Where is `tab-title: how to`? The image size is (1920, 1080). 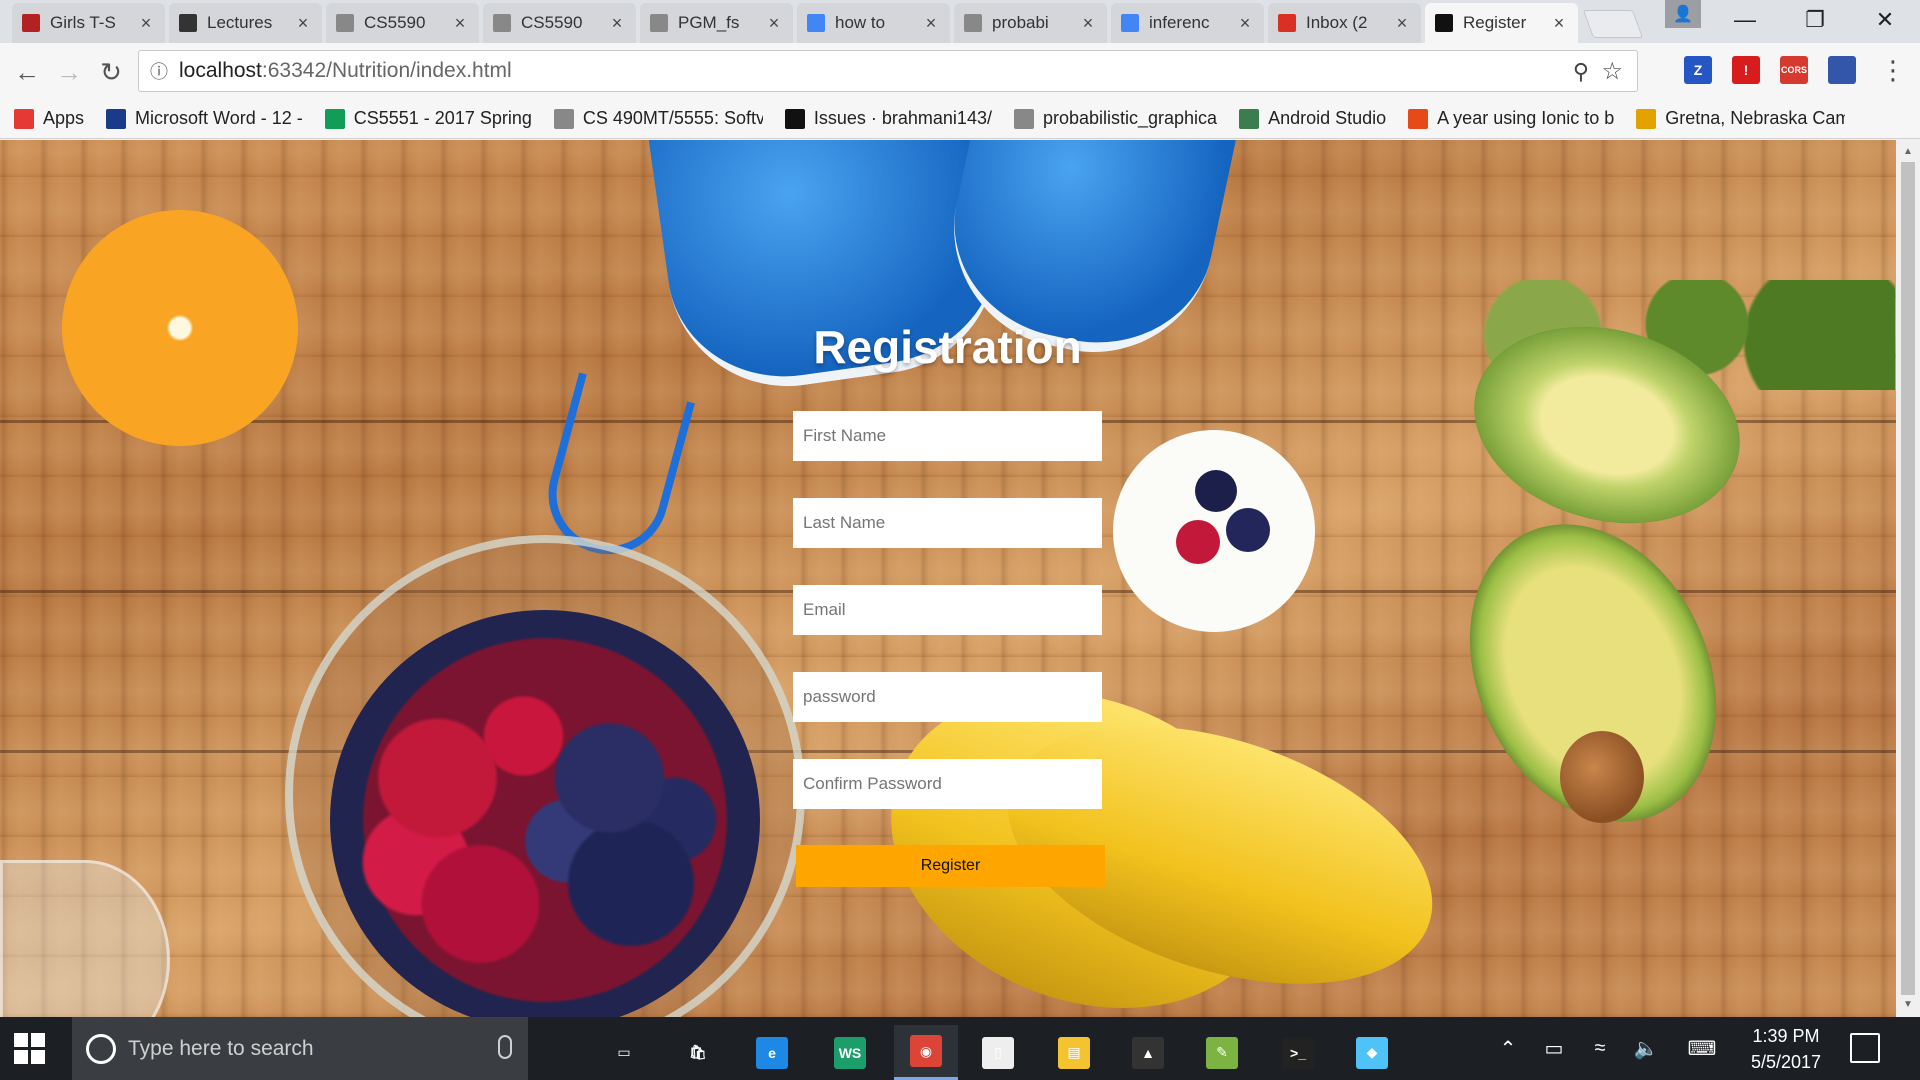 tab-title: how to is located at coordinates (860, 22).